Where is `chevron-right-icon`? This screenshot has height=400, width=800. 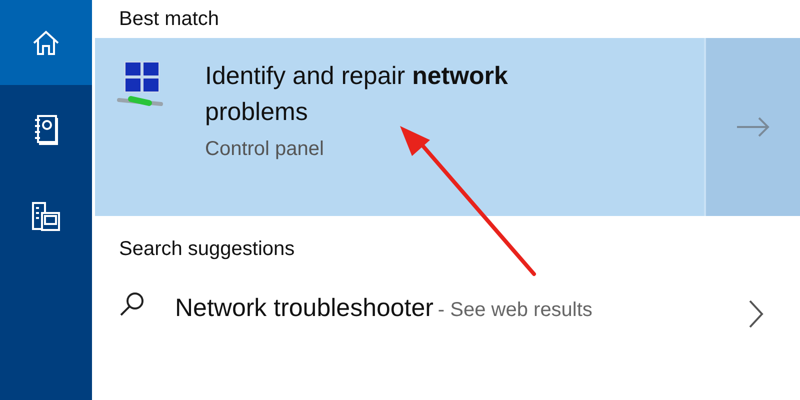 chevron-right-icon is located at coordinates (756, 314).